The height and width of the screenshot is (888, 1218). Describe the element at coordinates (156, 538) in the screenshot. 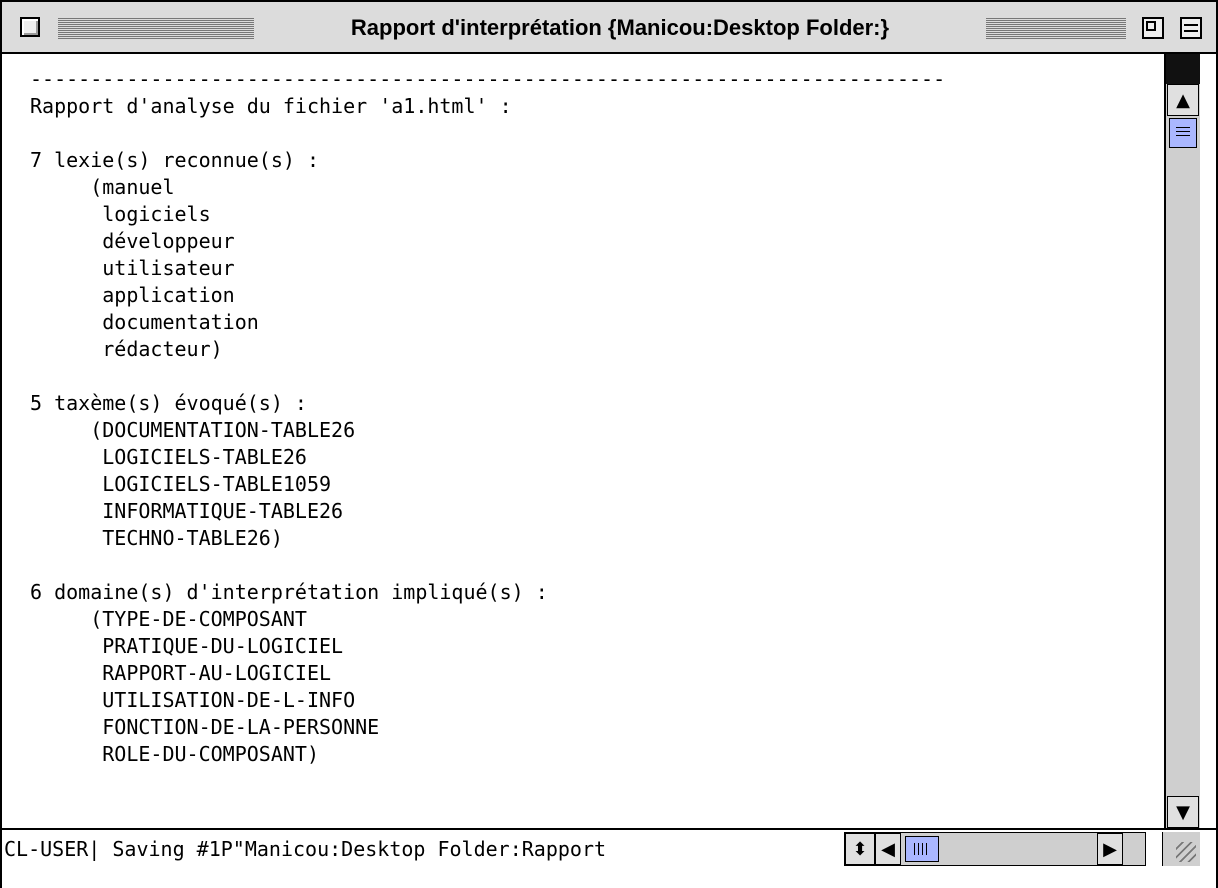

I see `report-line: TECHNO-TABLE26)` at that location.